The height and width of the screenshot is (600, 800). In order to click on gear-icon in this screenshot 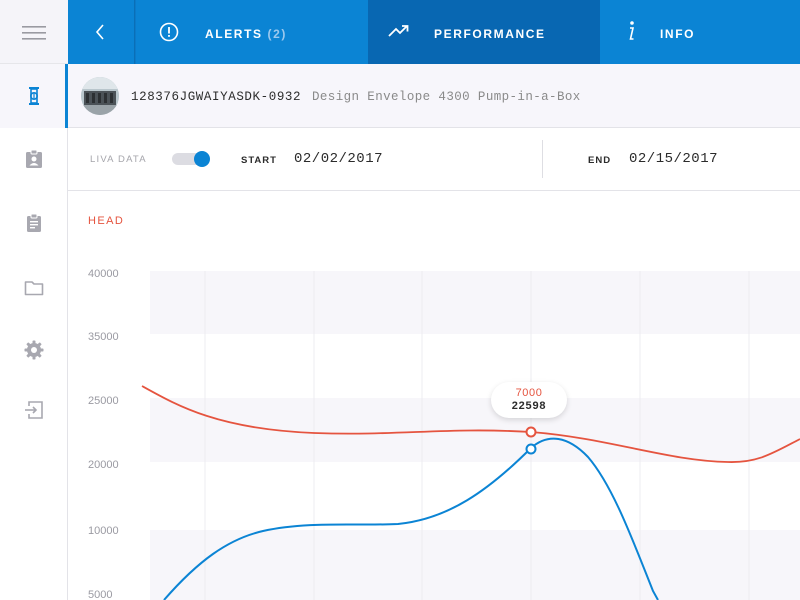, I will do `click(34, 350)`.